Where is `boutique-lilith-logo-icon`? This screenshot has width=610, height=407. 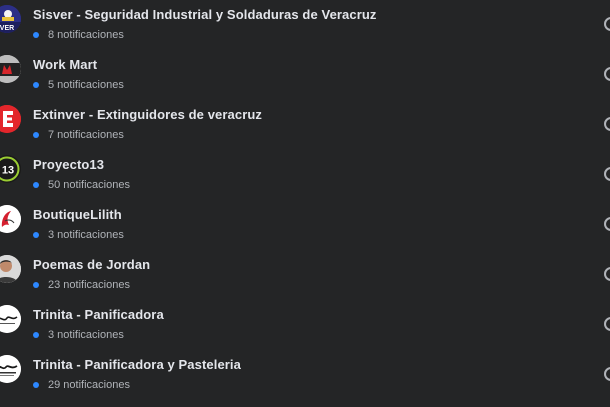
boutique-lilith-logo-icon is located at coordinates (10, 219).